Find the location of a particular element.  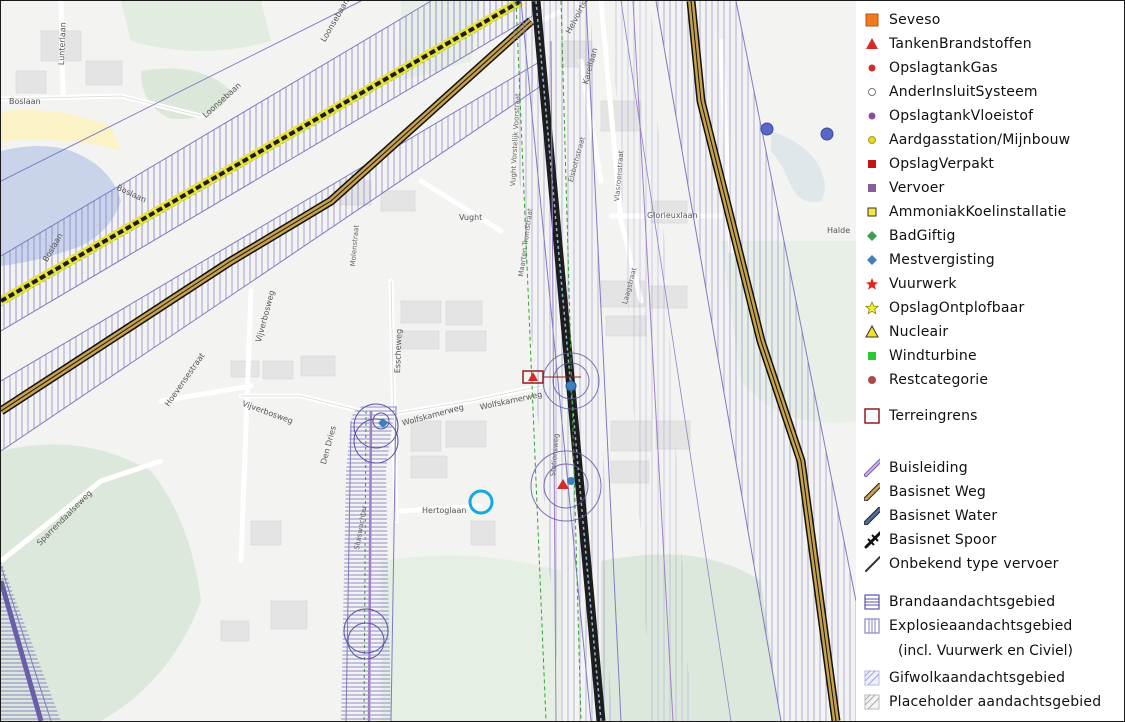

yellow-triangle-icon is located at coordinates (872, 332).